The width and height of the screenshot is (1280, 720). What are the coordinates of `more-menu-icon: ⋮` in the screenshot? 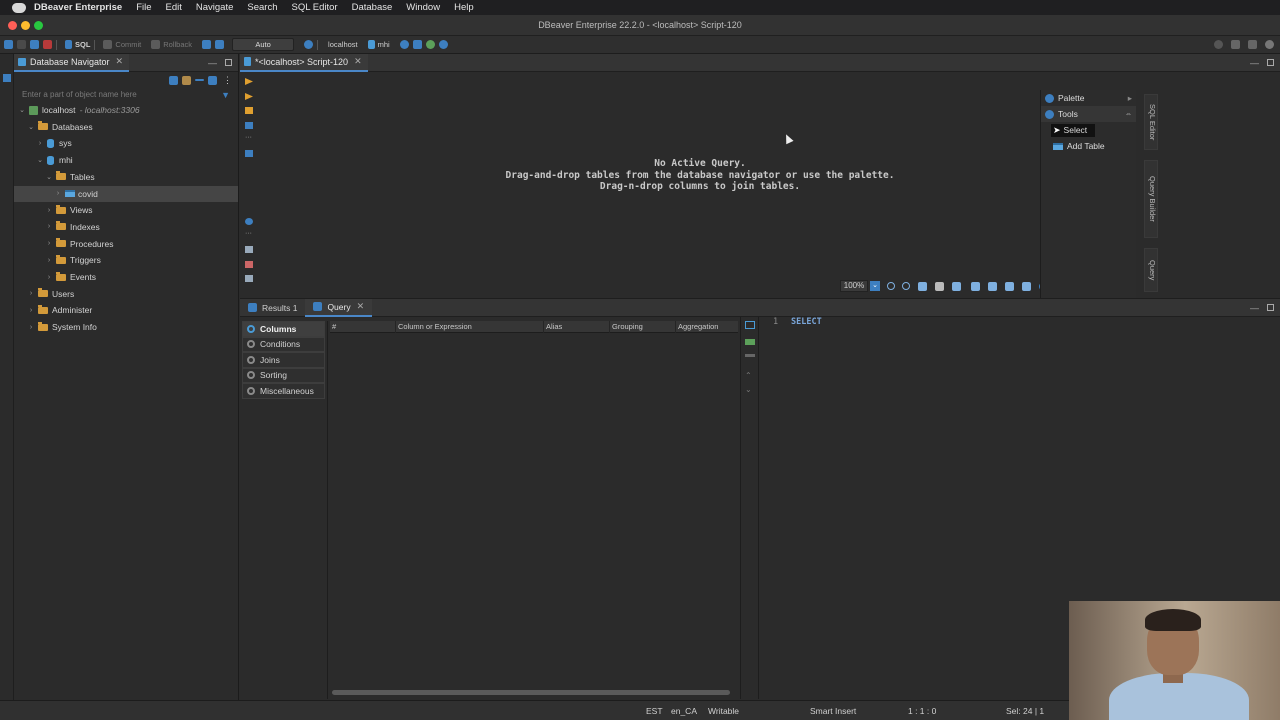 It's located at (227, 80).